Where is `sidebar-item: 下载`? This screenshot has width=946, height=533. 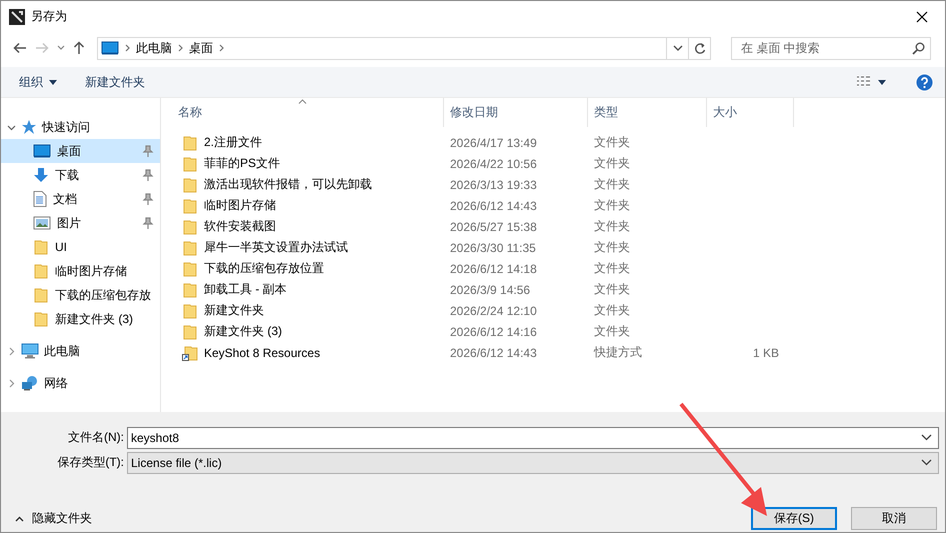 sidebar-item: 下载 is located at coordinates (80, 175).